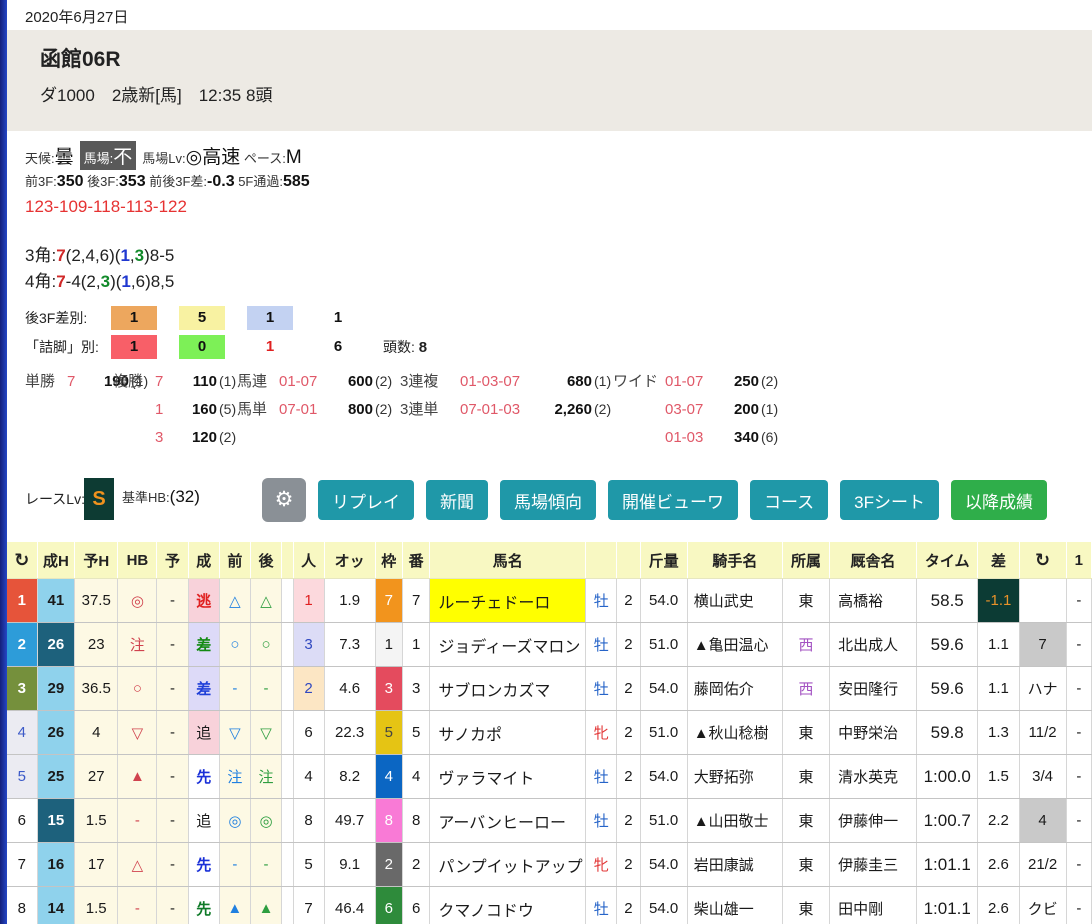 The height and width of the screenshot is (924, 1092). I want to click on payout-amount: 160, so click(204, 409).